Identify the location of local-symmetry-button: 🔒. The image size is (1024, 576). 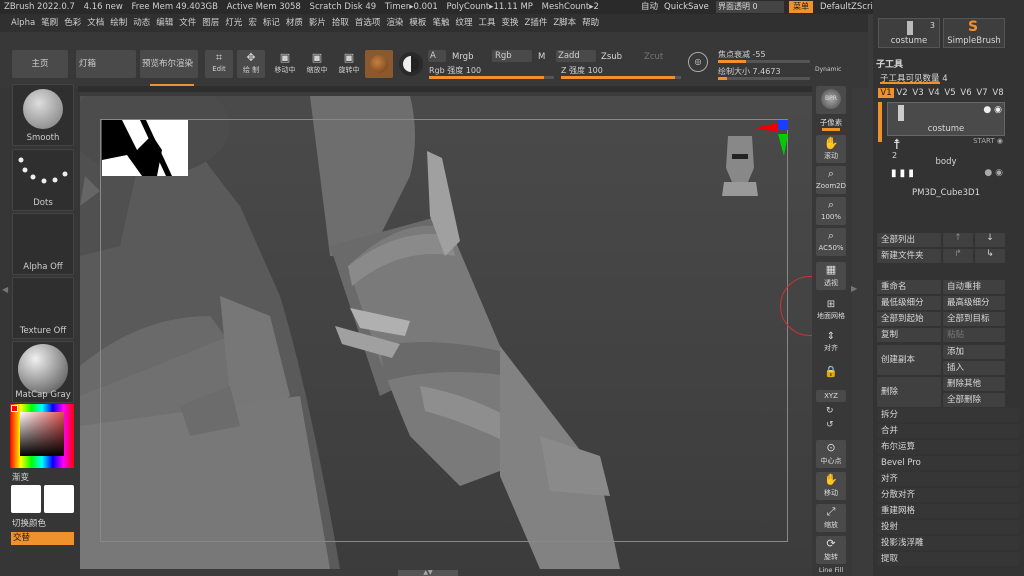
(831, 372).